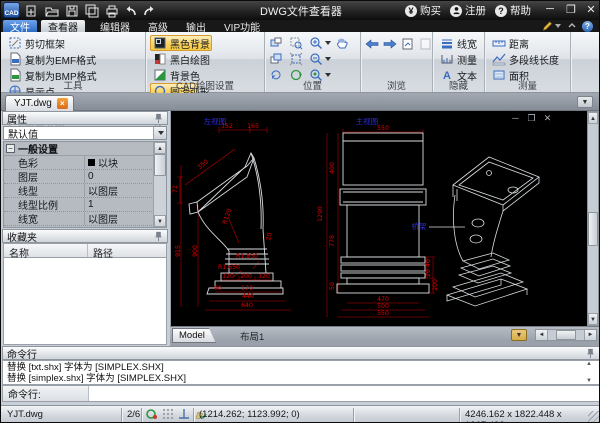  Describe the element at coordinates (85, 301) in the screenshot. I see `favorites-list` at that location.